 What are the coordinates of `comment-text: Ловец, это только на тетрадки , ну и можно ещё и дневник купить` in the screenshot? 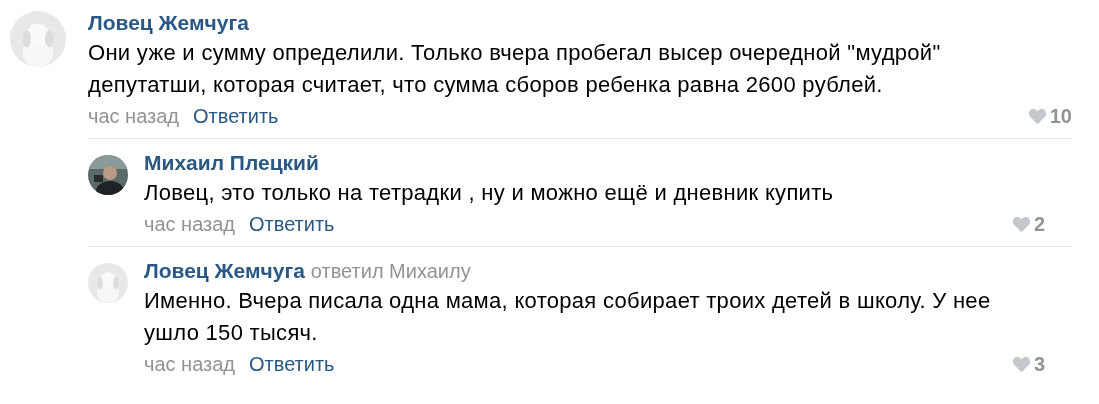 It's located at (489, 193).